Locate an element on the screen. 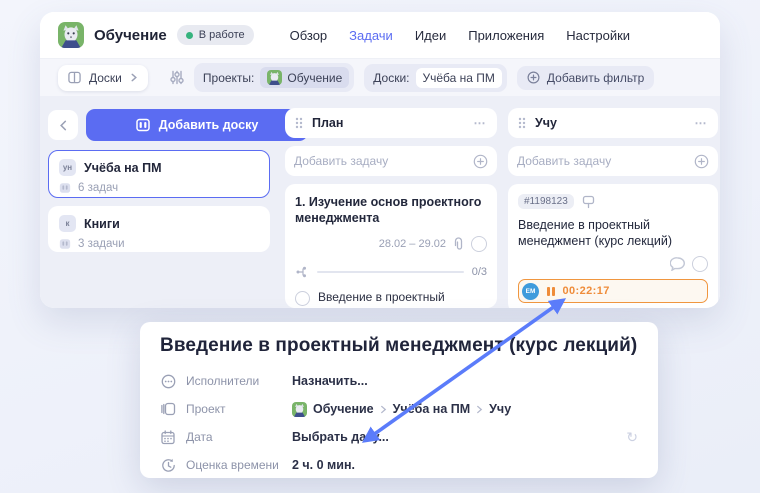  filter-chip-boards: Доски: Учёба на ПМ is located at coordinates (435, 77).